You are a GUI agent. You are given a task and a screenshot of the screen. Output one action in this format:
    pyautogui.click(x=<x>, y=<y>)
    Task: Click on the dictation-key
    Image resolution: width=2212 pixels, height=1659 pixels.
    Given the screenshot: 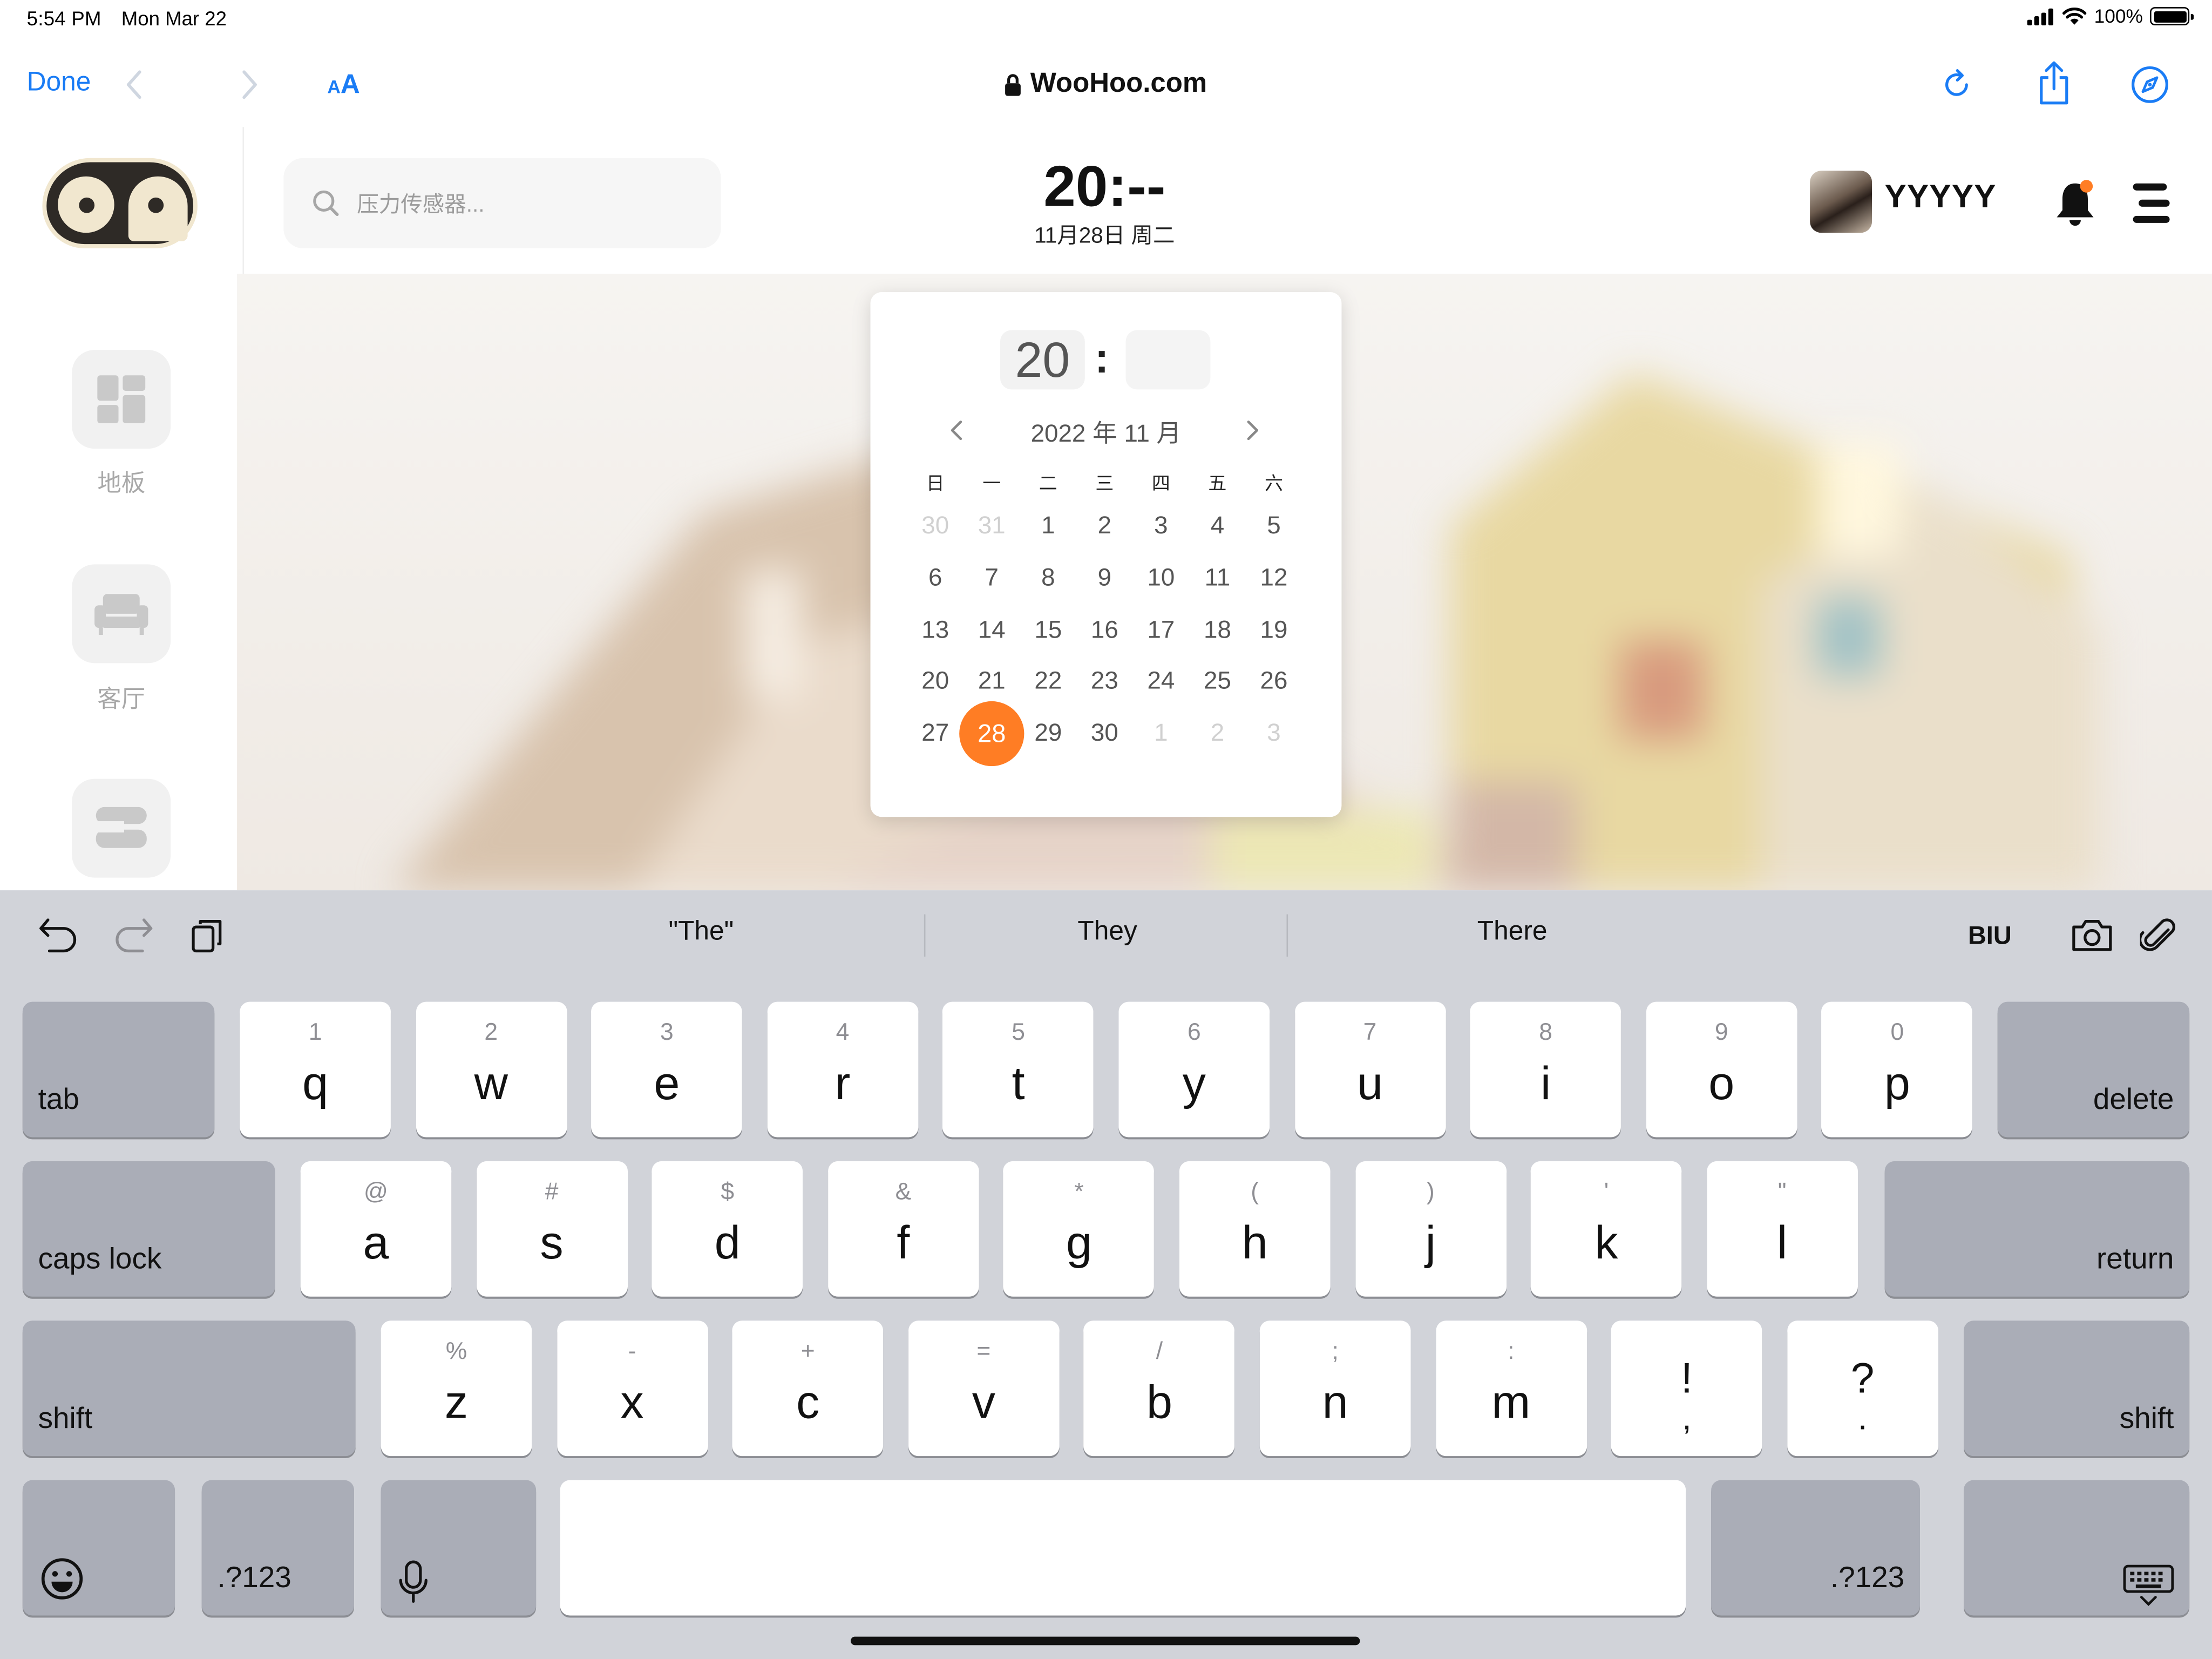 What is the action you would take?
    pyautogui.click(x=459, y=1548)
    